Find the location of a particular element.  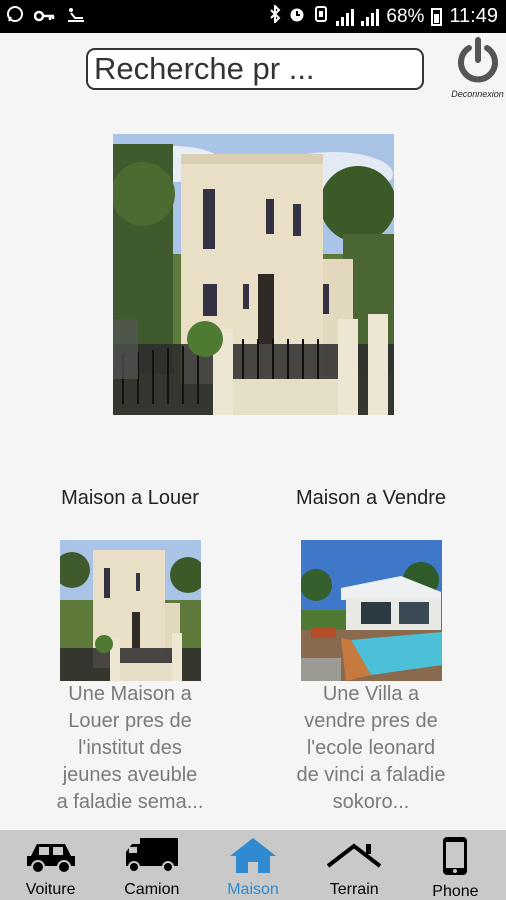

whatsapp-icon is located at coordinates (15, 16).